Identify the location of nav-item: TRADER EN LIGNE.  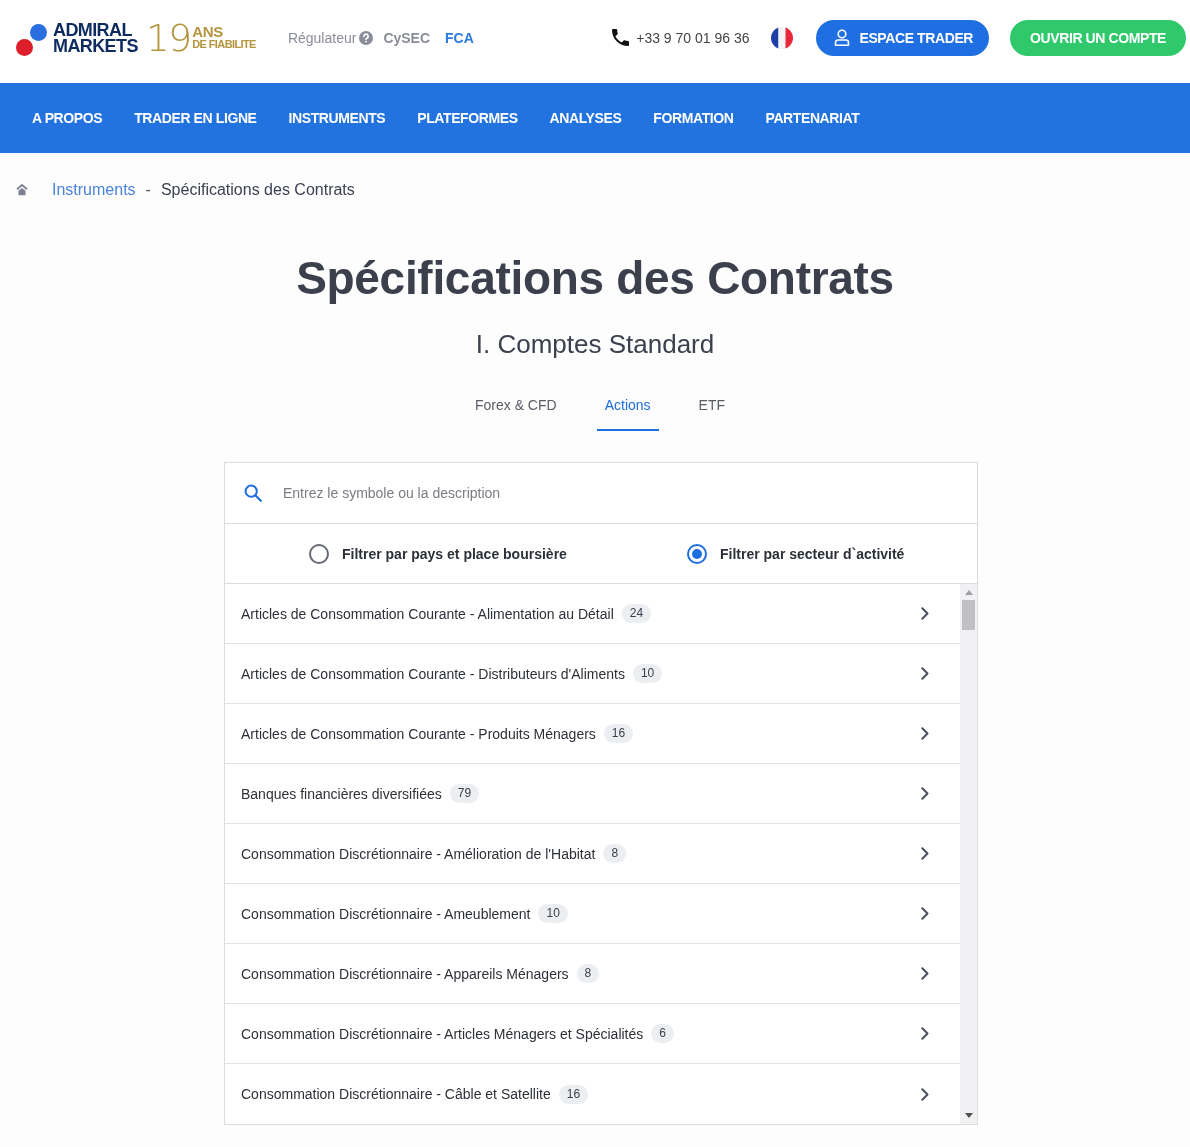
(195, 118).